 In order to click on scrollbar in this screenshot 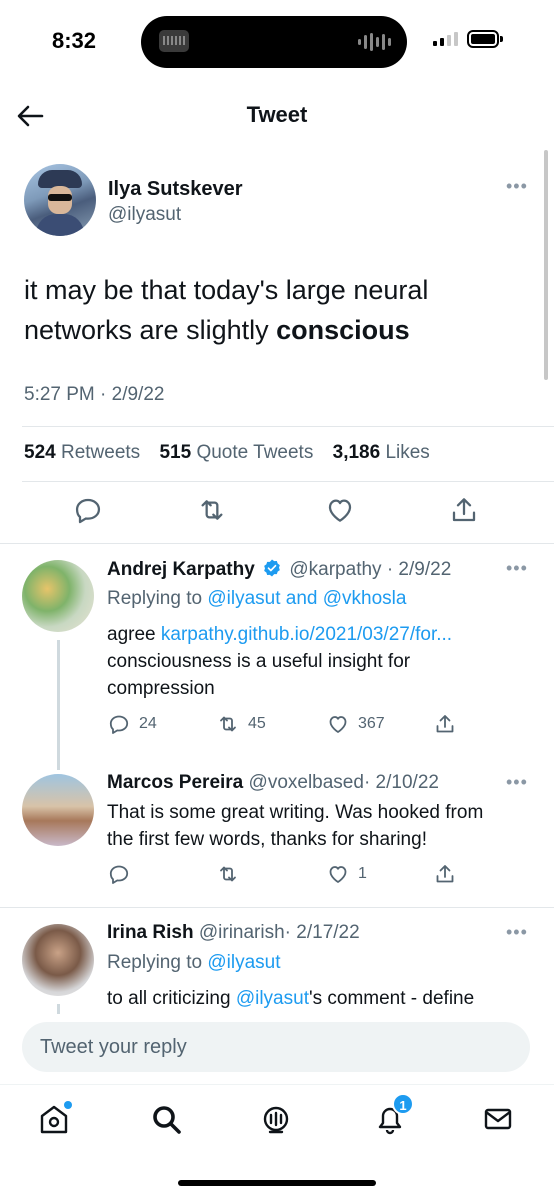, I will do `click(546, 265)`.